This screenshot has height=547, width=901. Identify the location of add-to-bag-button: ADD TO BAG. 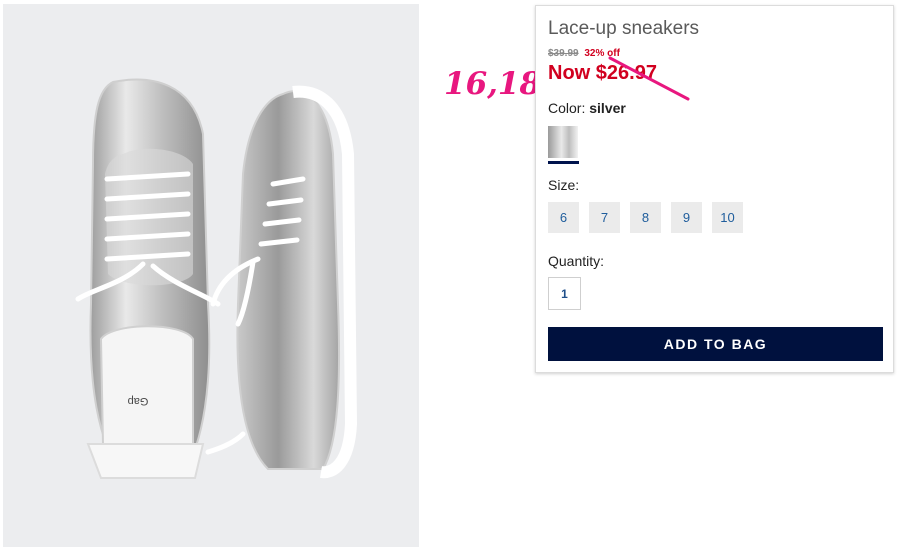
(715, 344).